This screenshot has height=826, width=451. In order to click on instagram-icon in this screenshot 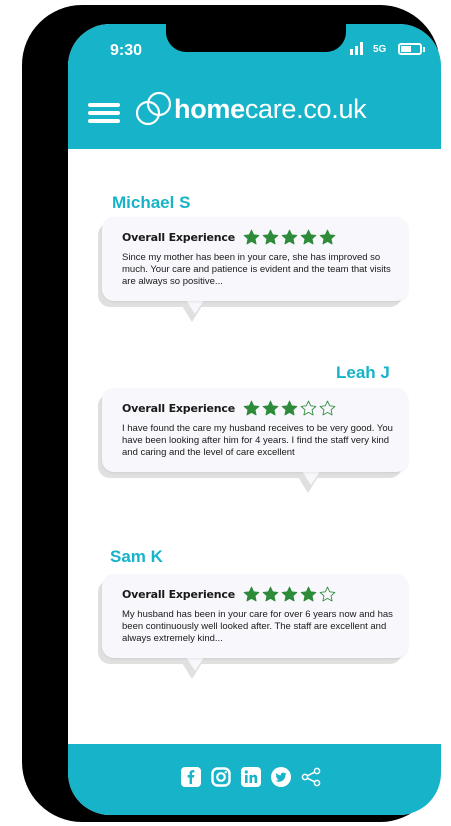, I will do `click(221, 777)`.